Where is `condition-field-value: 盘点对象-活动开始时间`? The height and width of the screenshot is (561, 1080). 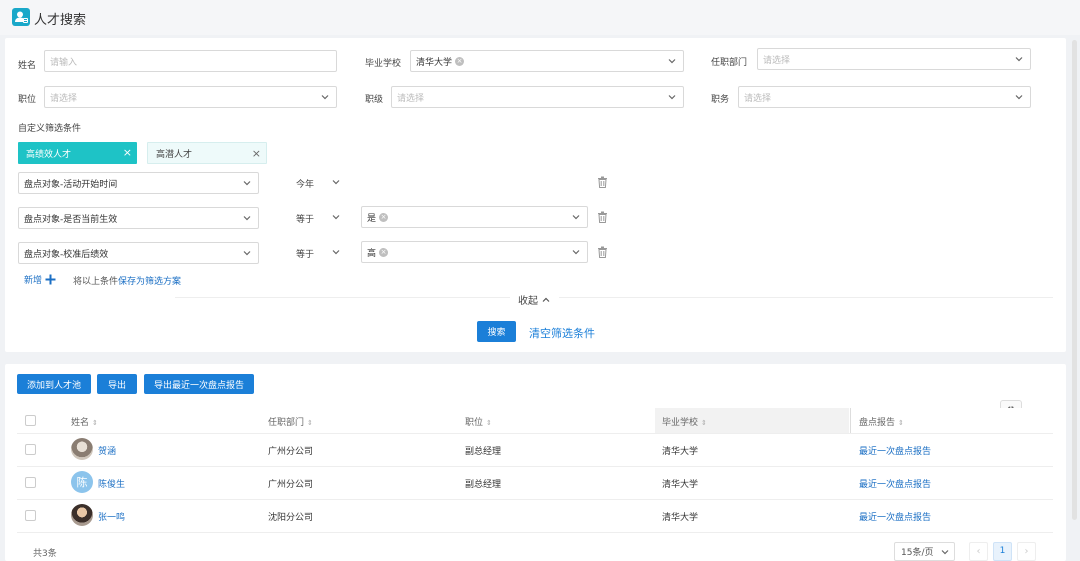
condition-field-value: 盘点对象-活动开始时间 is located at coordinates (71, 184).